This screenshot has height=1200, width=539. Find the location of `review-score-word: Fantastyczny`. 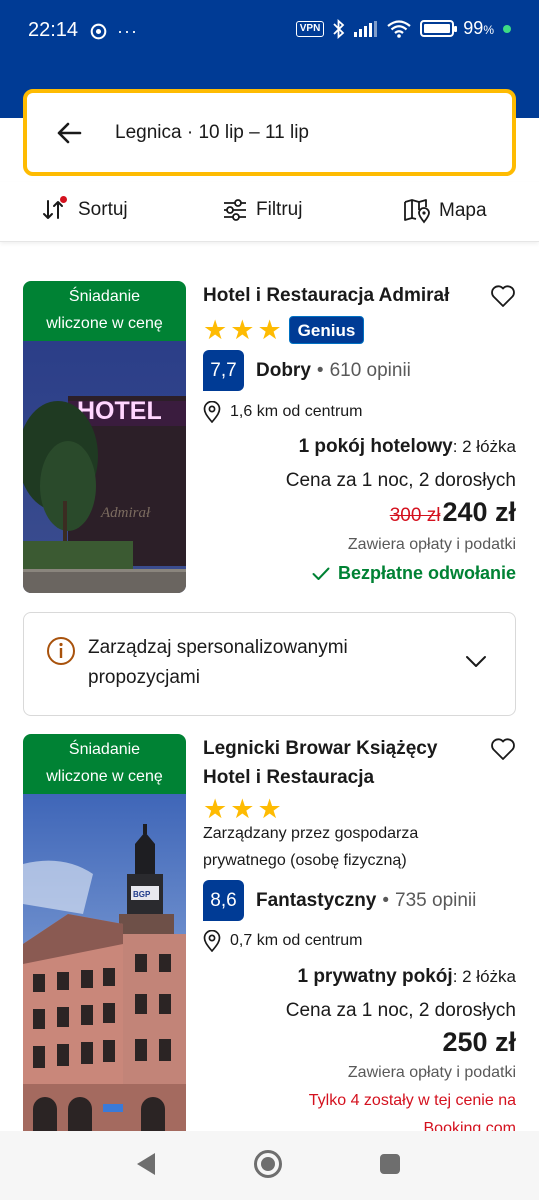

review-score-word: Fantastyczny is located at coordinates (316, 900).